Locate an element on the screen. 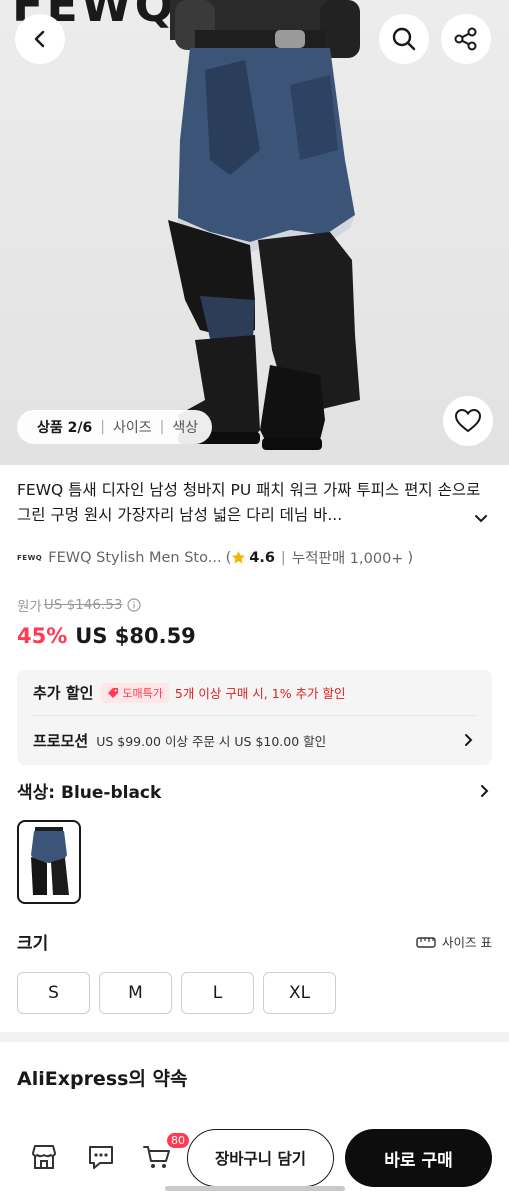 This screenshot has height=1200, width=509. store-rating: 4.6 is located at coordinates (262, 557).